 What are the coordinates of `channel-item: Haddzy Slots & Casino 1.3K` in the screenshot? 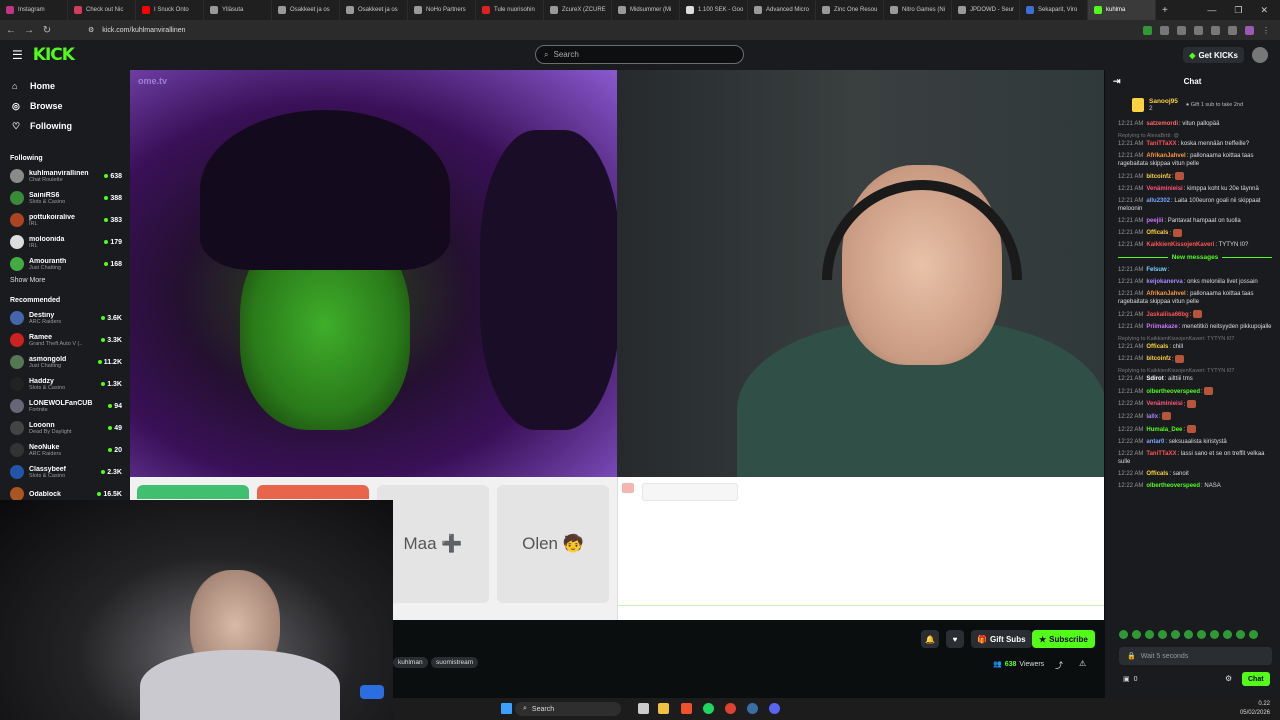 It's located at (65, 384).